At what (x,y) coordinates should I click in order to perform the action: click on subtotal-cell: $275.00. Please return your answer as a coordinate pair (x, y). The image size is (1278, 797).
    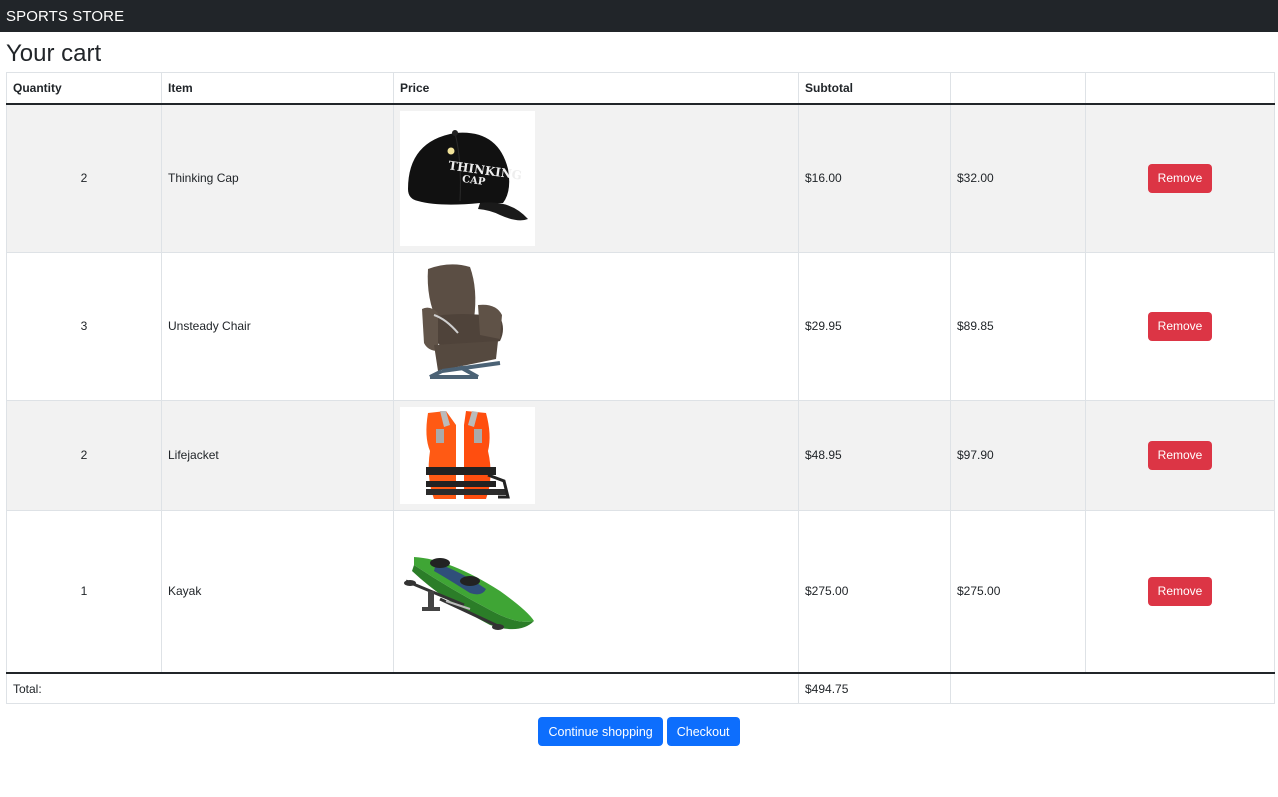
    Looking at the image, I should click on (1018, 591).